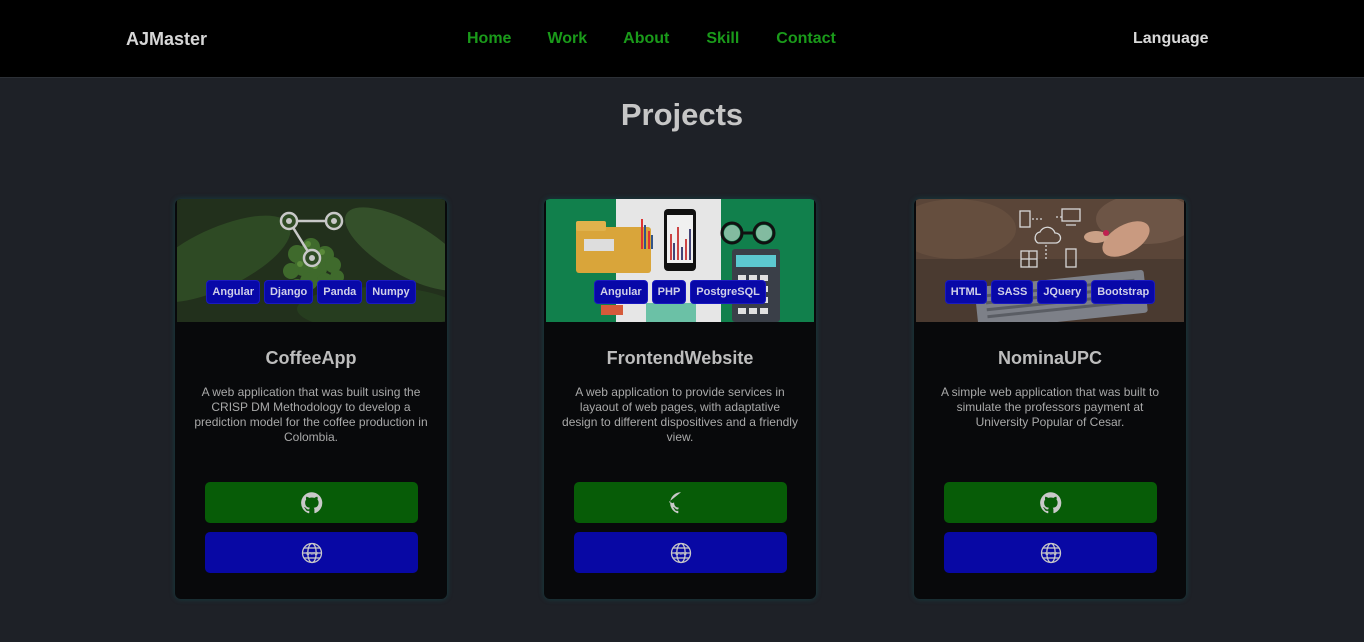  I want to click on tech-tag: JQuery, so click(1062, 292).